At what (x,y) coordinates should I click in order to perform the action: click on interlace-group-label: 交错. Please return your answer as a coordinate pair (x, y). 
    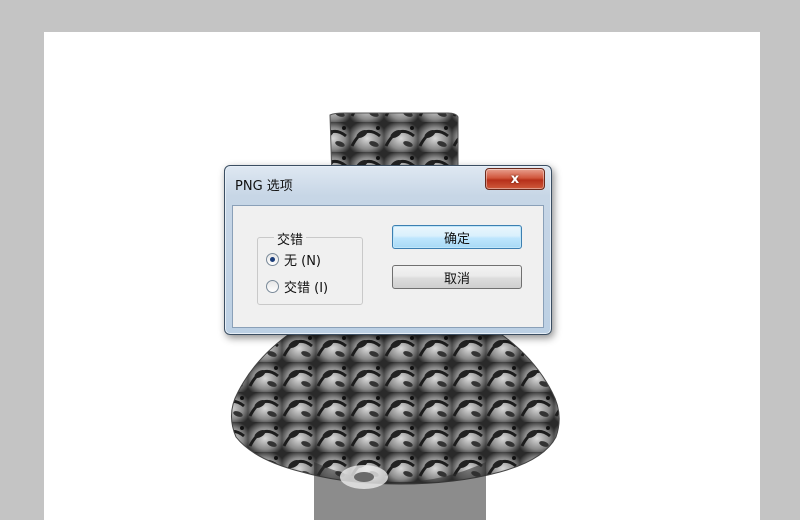
    Looking at the image, I should click on (290, 238).